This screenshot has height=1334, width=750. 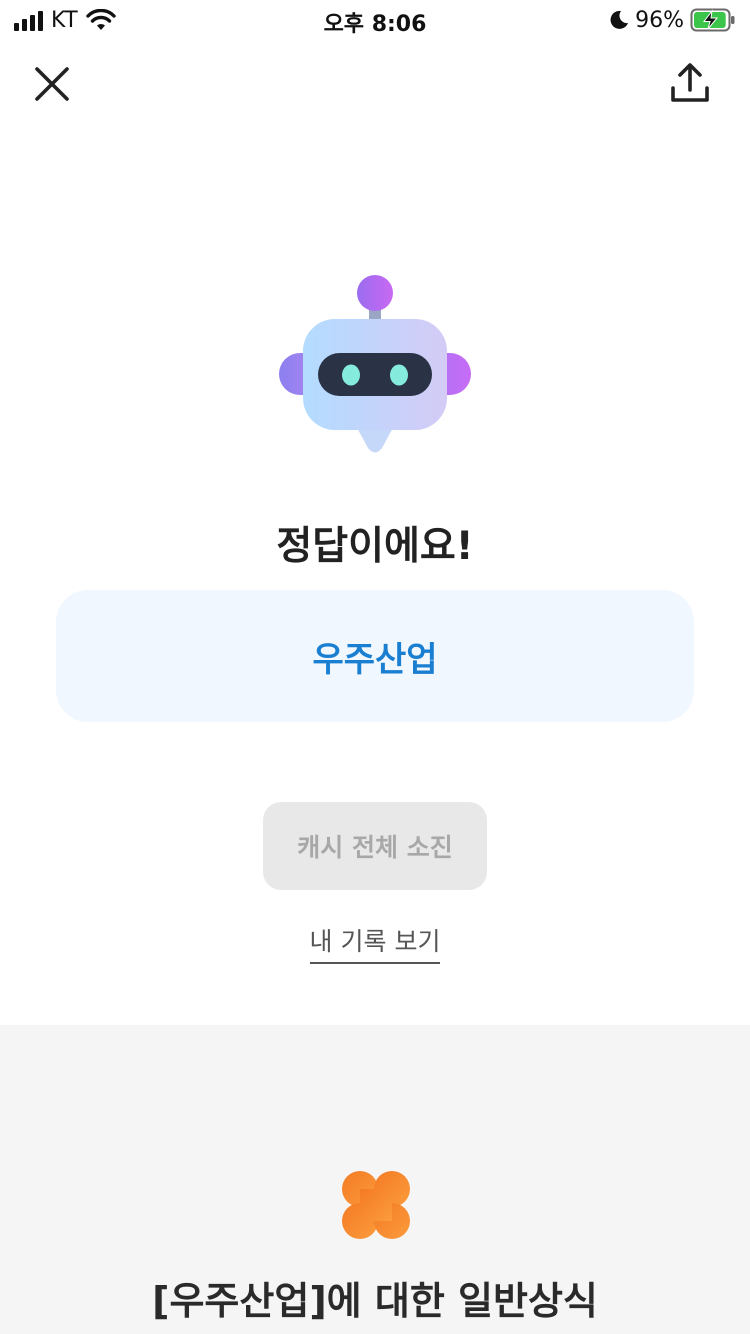 What do you see at coordinates (376, 1205) in the screenshot?
I see `clover-icon` at bounding box center [376, 1205].